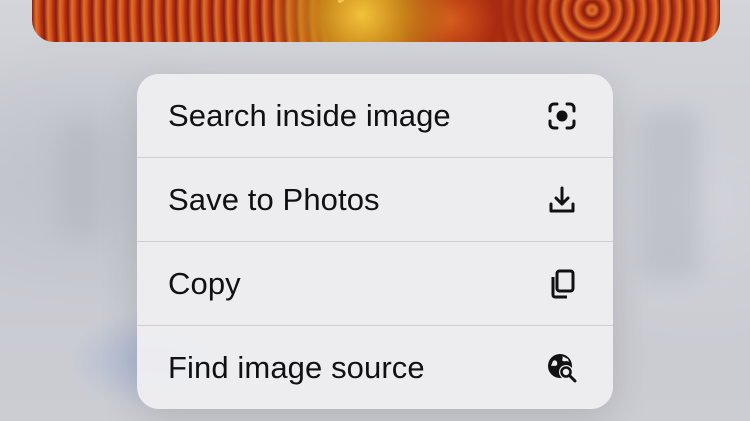 The width and height of the screenshot is (750, 421). I want to click on menu-item-label: Search inside image, so click(309, 115).